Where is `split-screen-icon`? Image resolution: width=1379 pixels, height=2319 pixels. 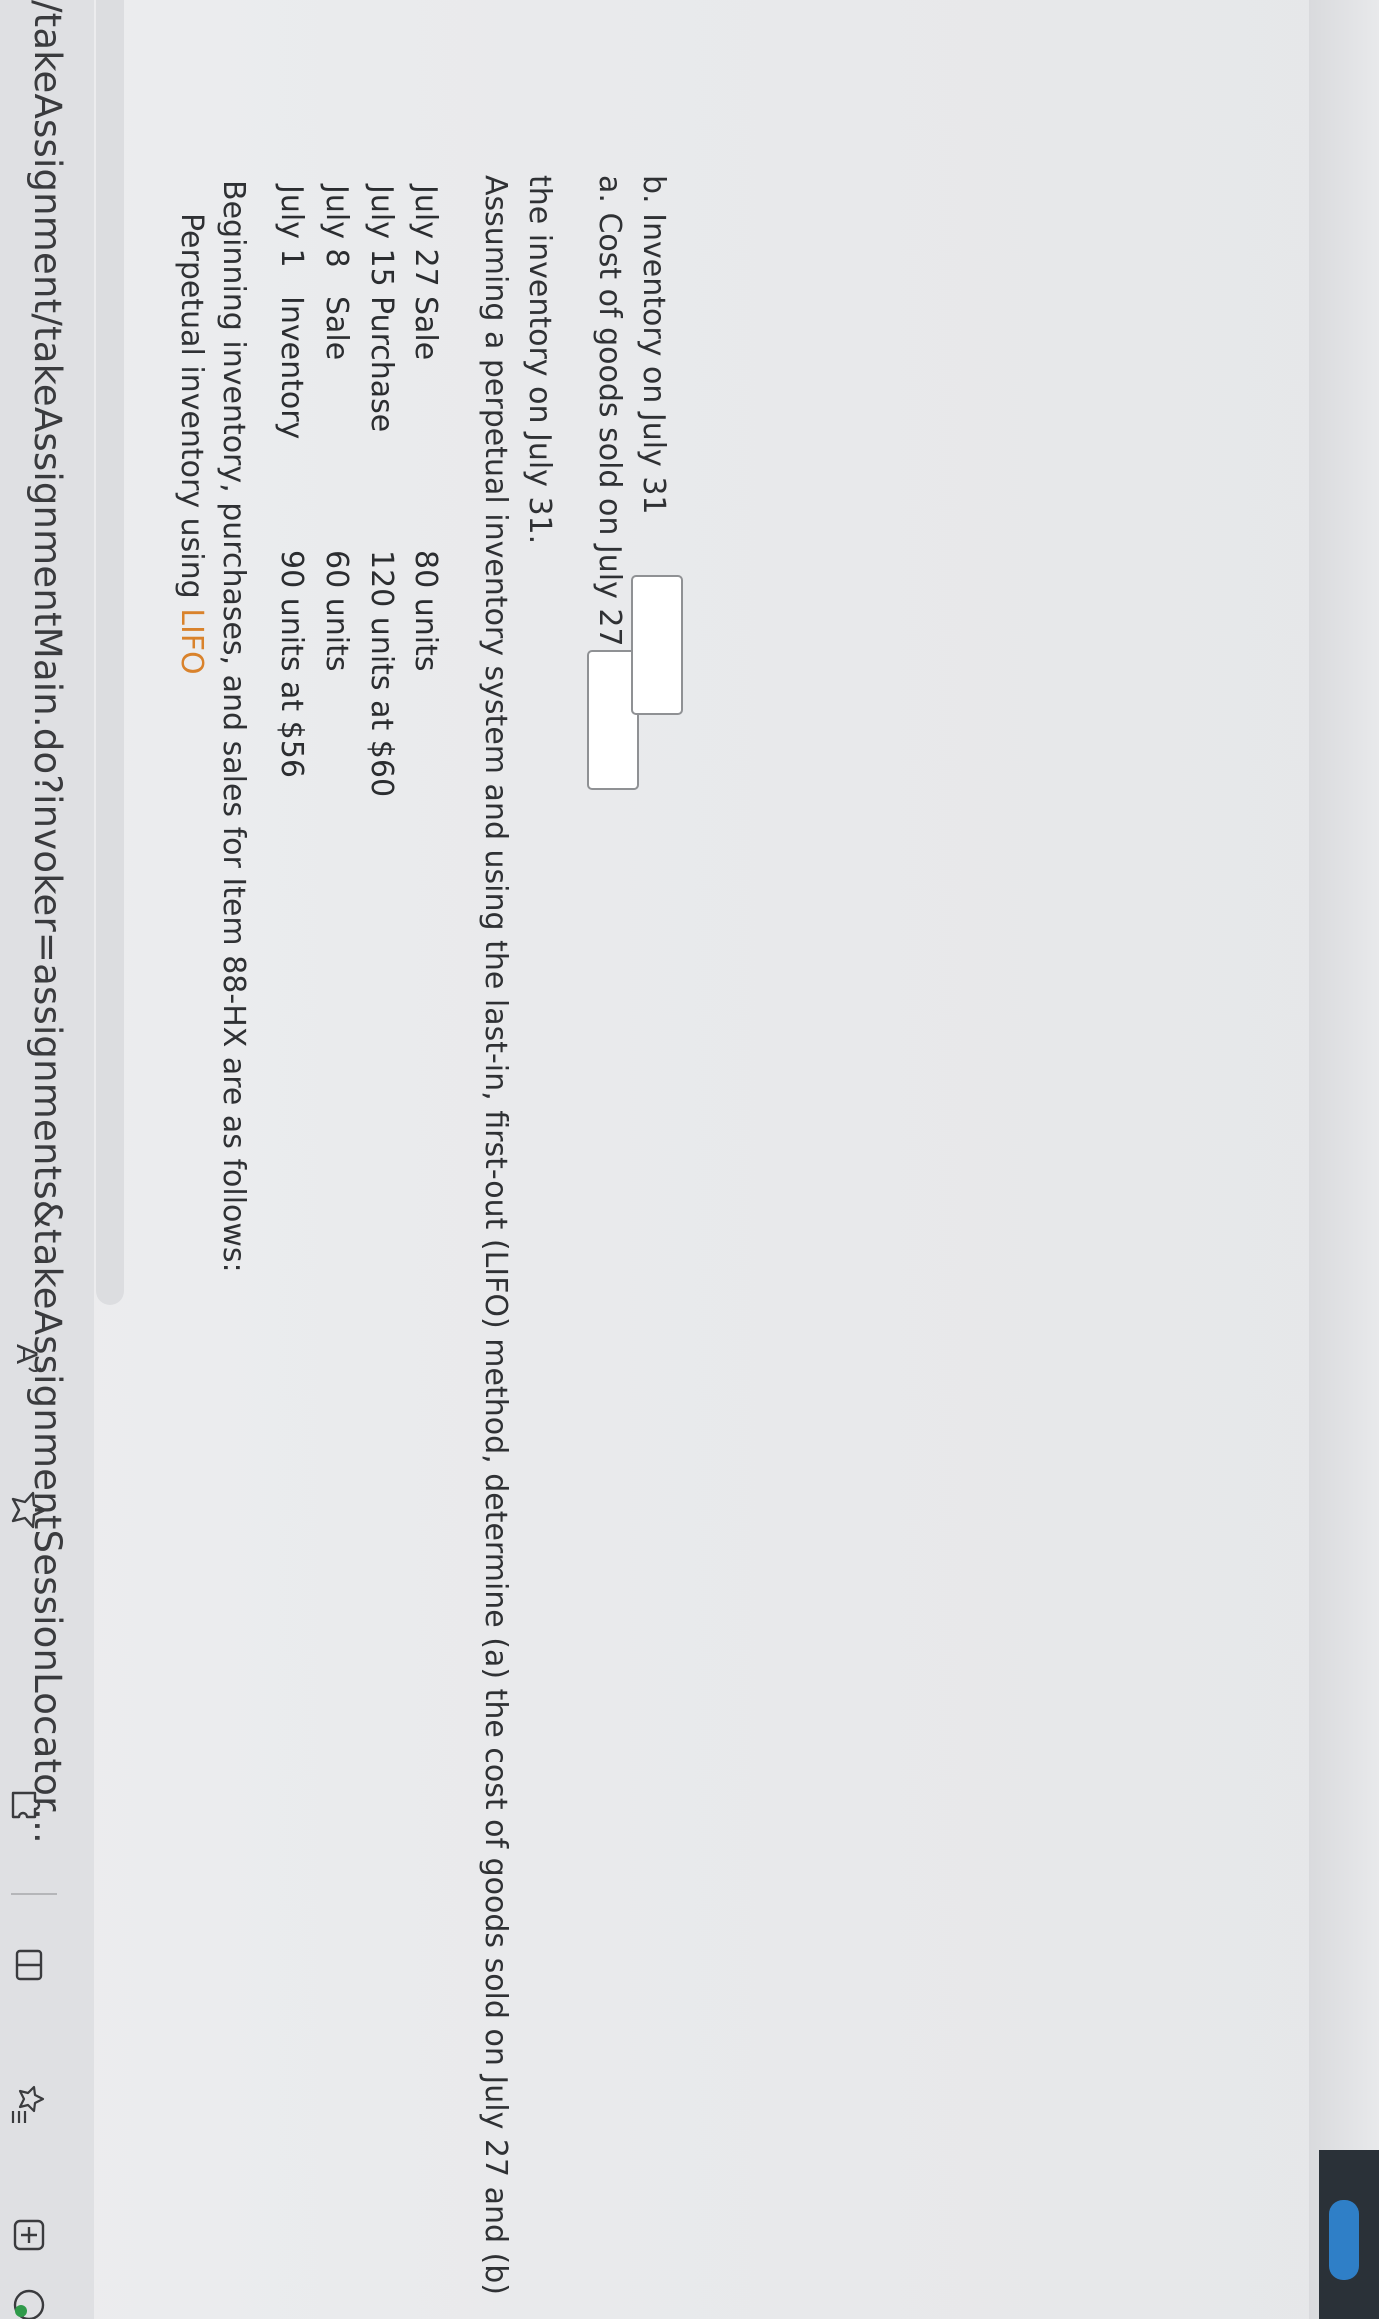 split-screen-icon is located at coordinates (29, 1965).